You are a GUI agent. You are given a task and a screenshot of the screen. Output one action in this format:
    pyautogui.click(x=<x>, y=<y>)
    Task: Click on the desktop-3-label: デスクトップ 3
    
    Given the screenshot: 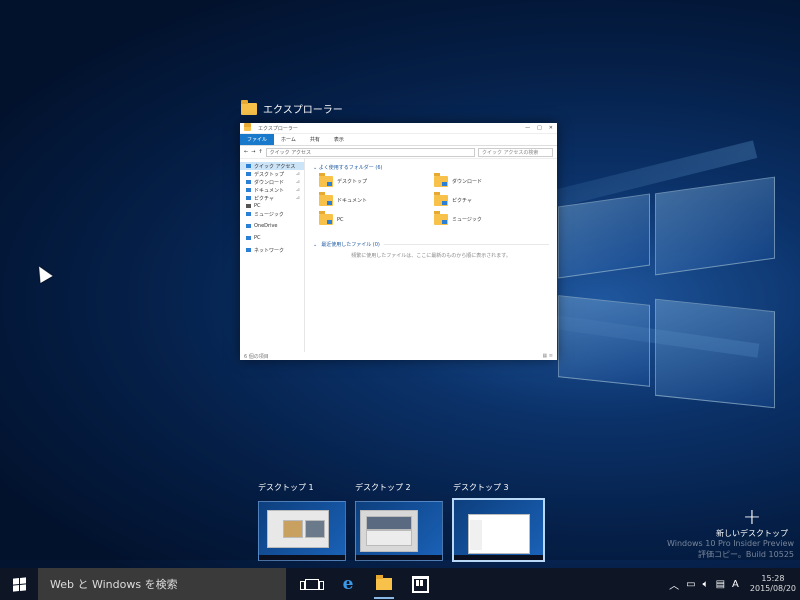 What is the action you would take?
    pyautogui.click(x=481, y=487)
    